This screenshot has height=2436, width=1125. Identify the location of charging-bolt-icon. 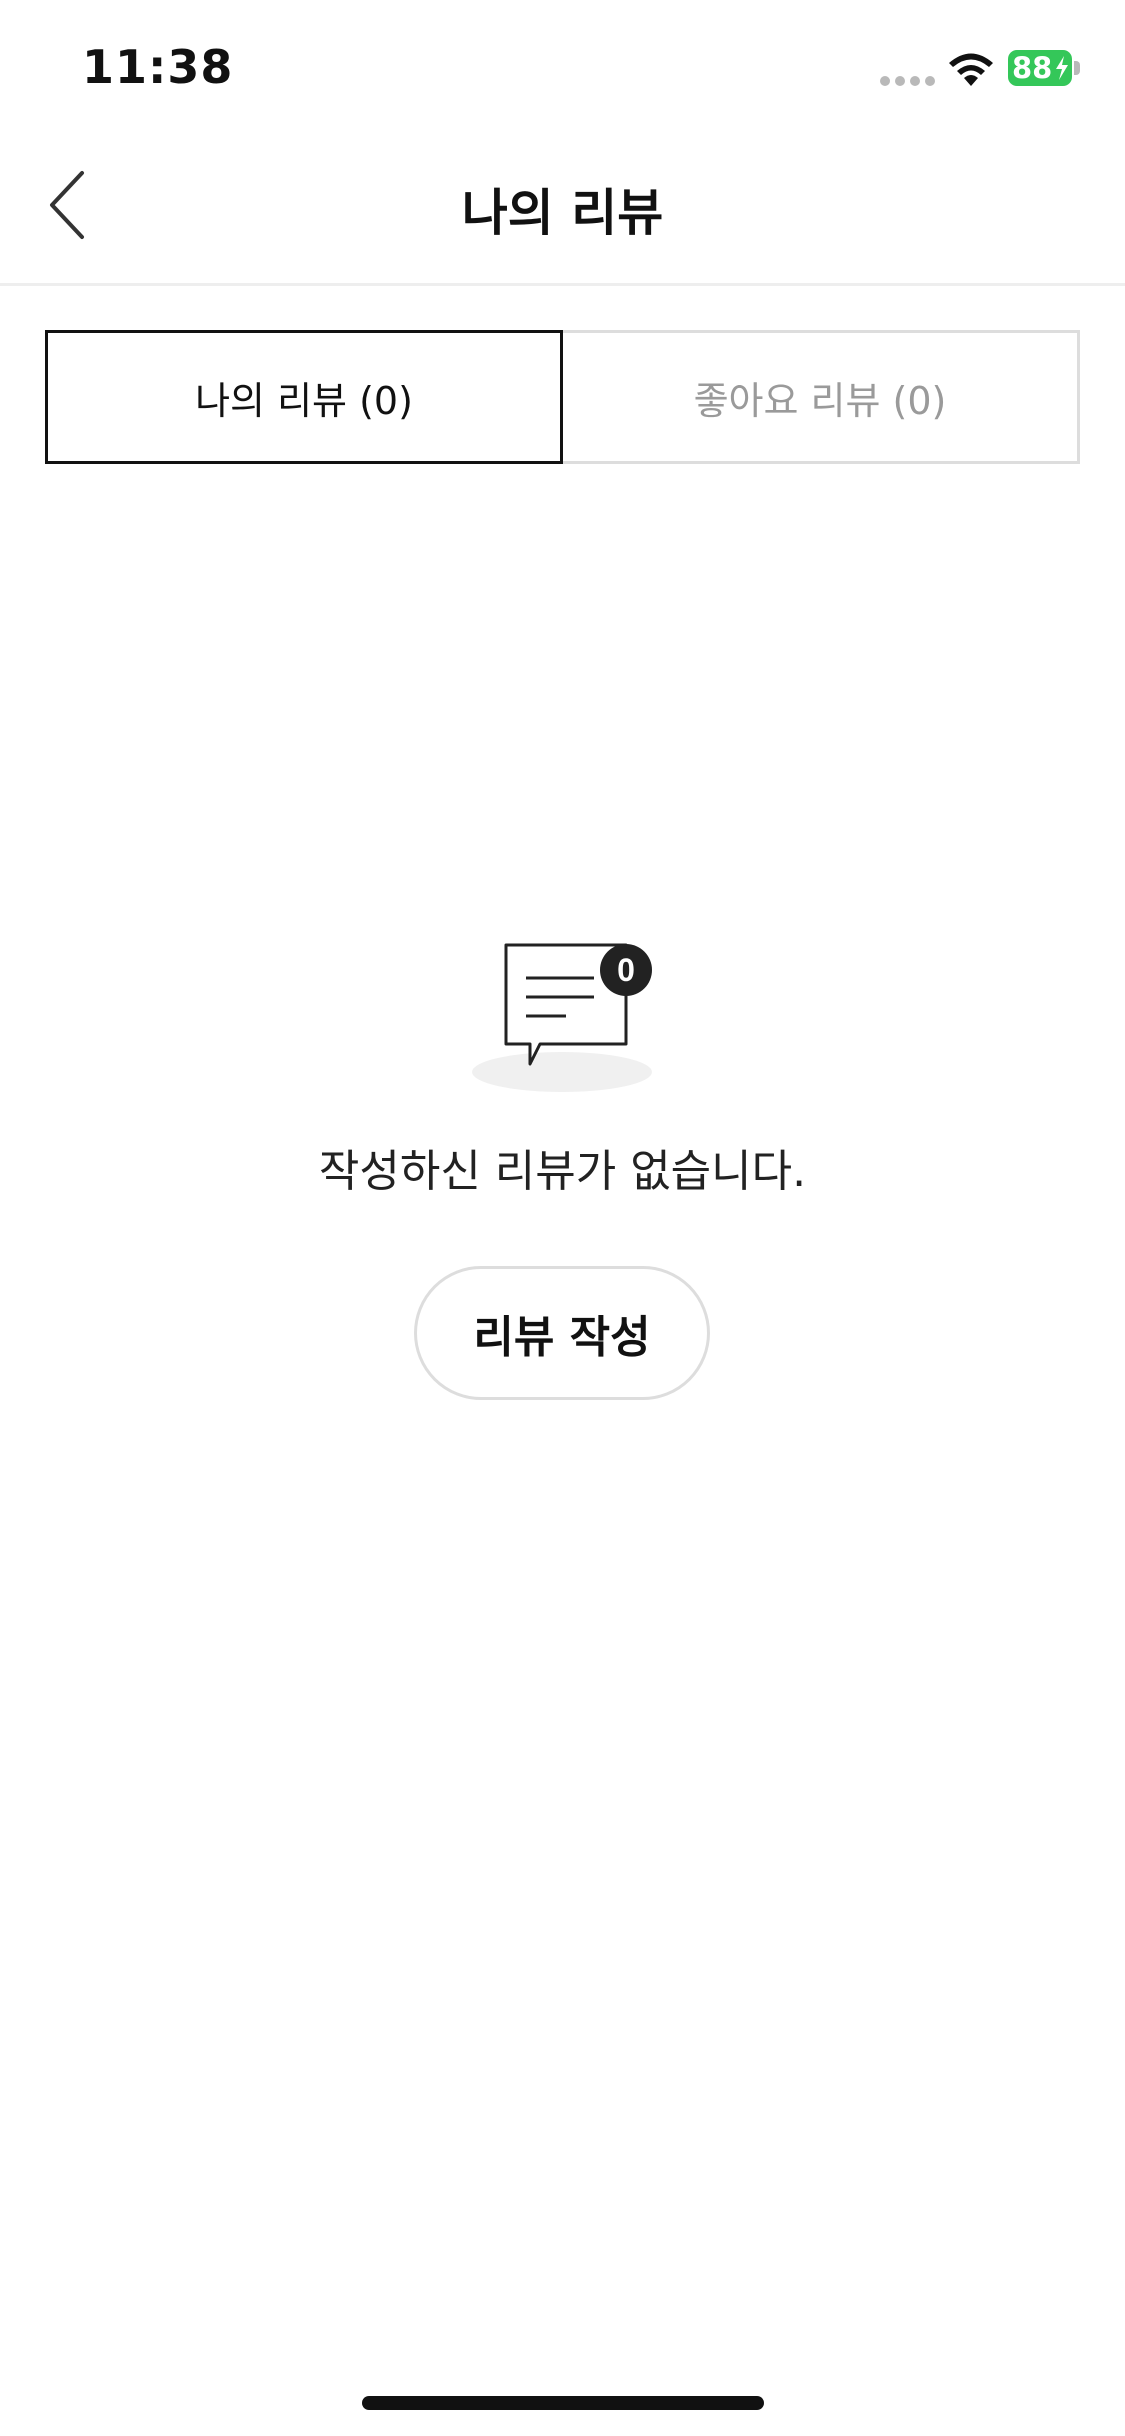
(1062, 68).